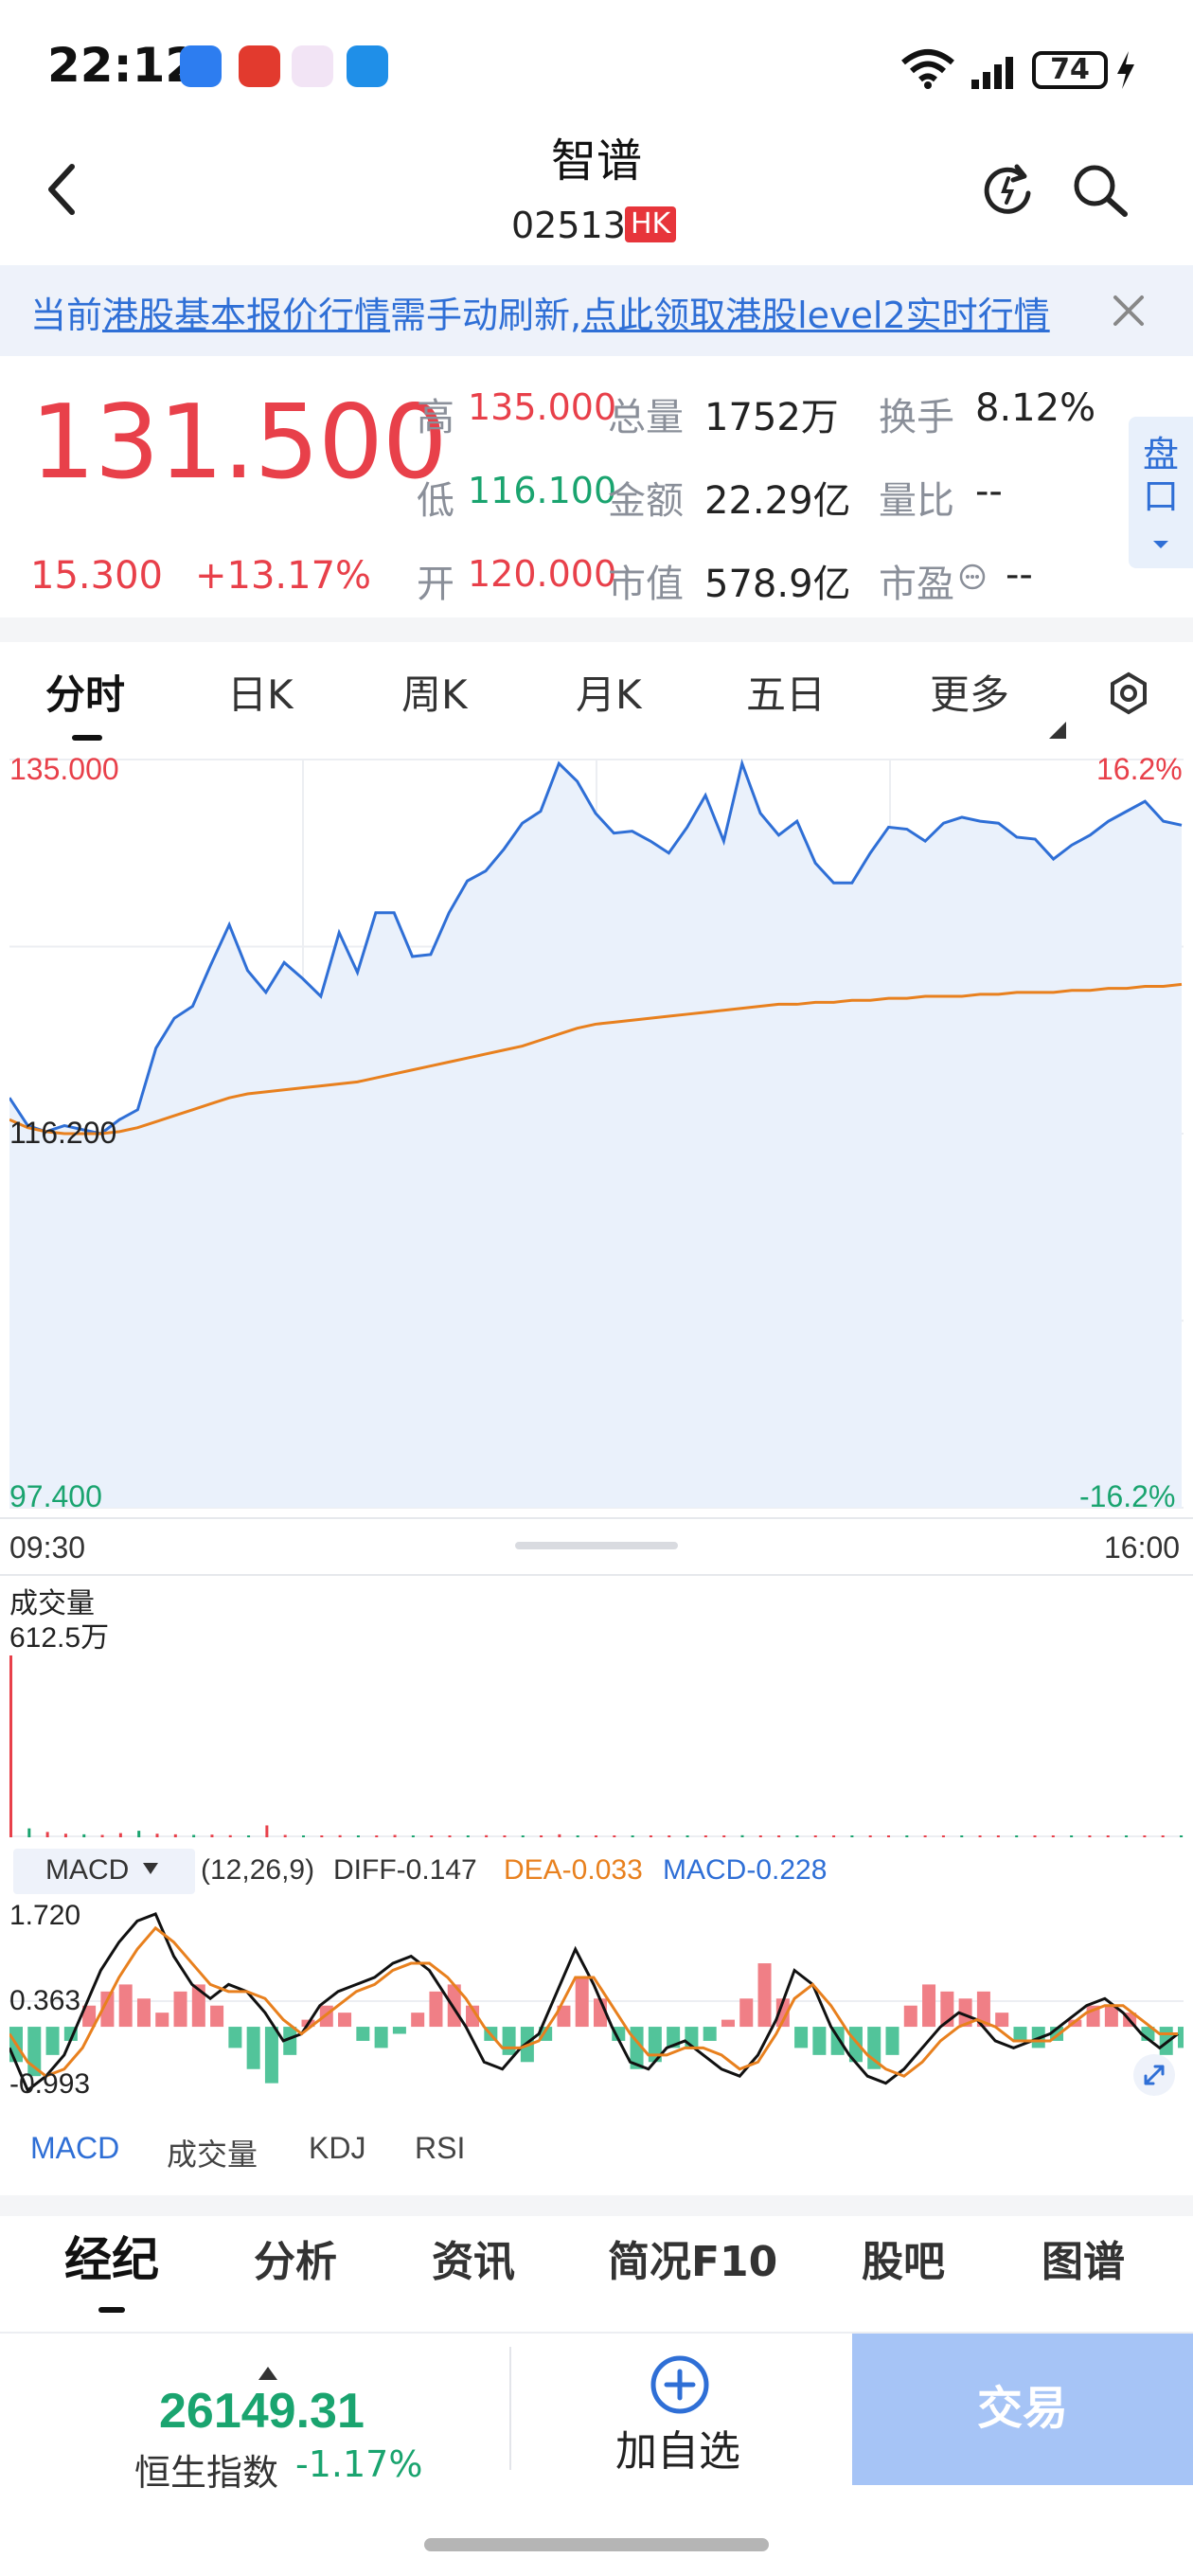 The width and height of the screenshot is (1193, 2576). Describe the element at coordinates (972, 577) in the screenshot. I see `pe-info-icon` at that location.